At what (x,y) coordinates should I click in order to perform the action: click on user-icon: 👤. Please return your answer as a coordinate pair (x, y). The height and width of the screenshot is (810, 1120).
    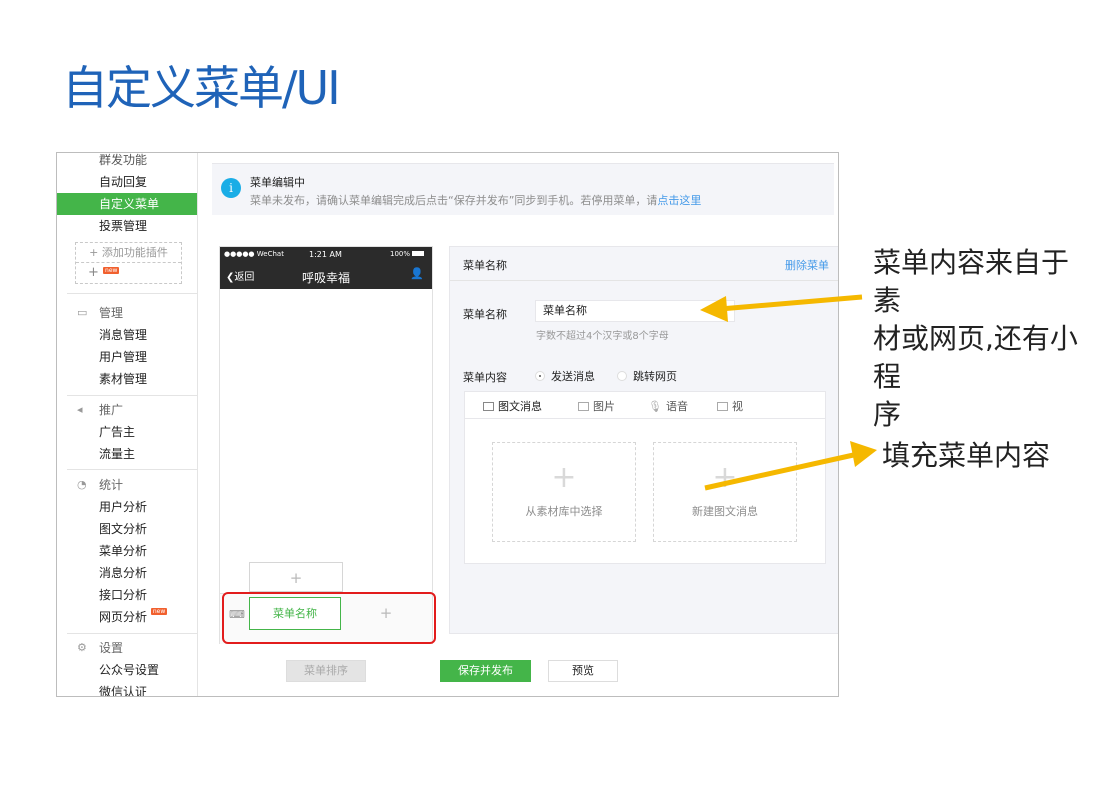
    Looking at the image, I should click on (417, 273).